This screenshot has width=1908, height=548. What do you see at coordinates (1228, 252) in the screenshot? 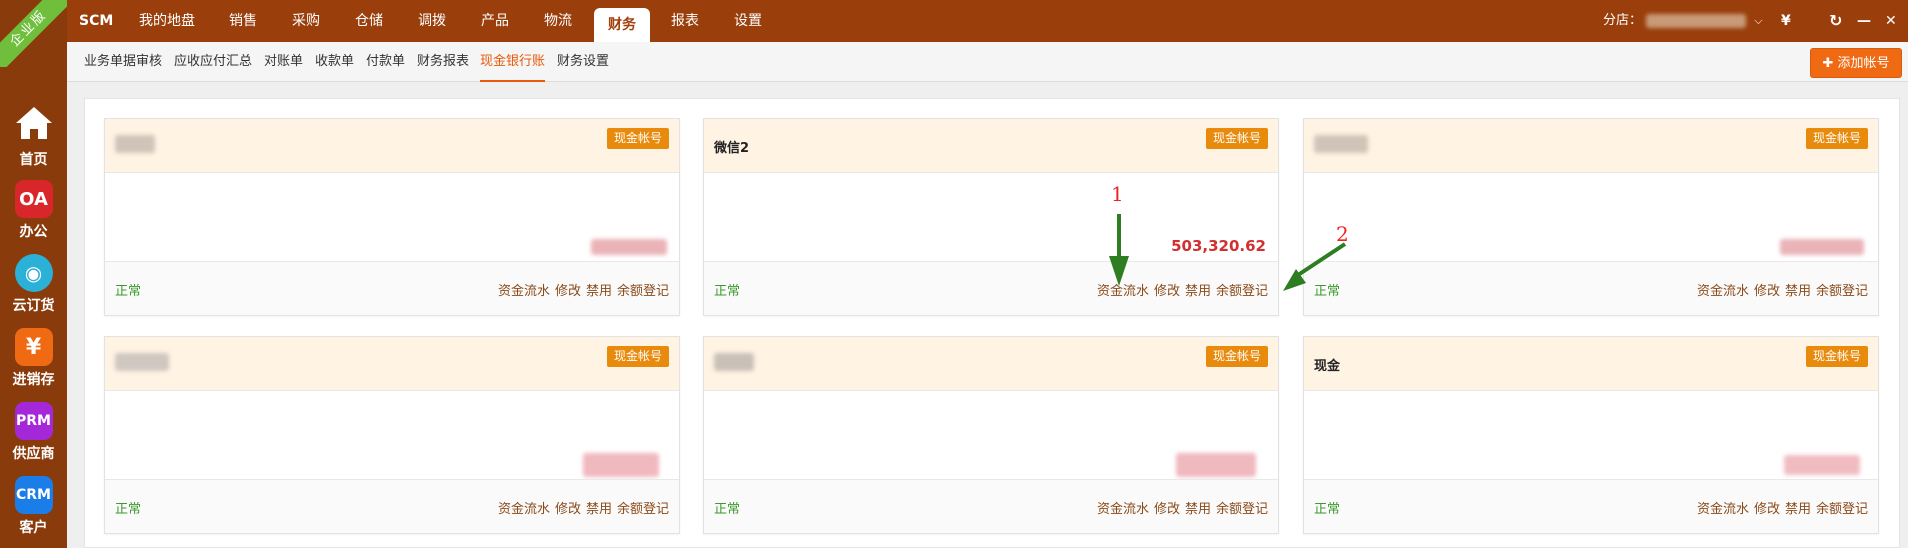
I see `annotation-arrows` at bounding box center [1228, 252].